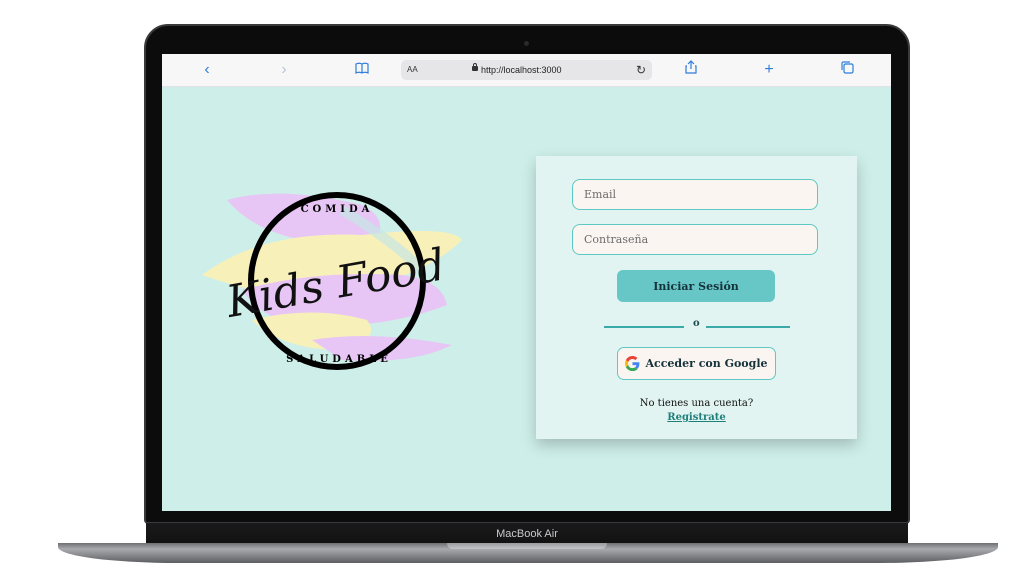 Image resolution: width=1016 pixels, height=577 pixels. What do you see at coordinates (695, 194) in the screenshot?
I see `email-field` at bounding box center [695, 194].